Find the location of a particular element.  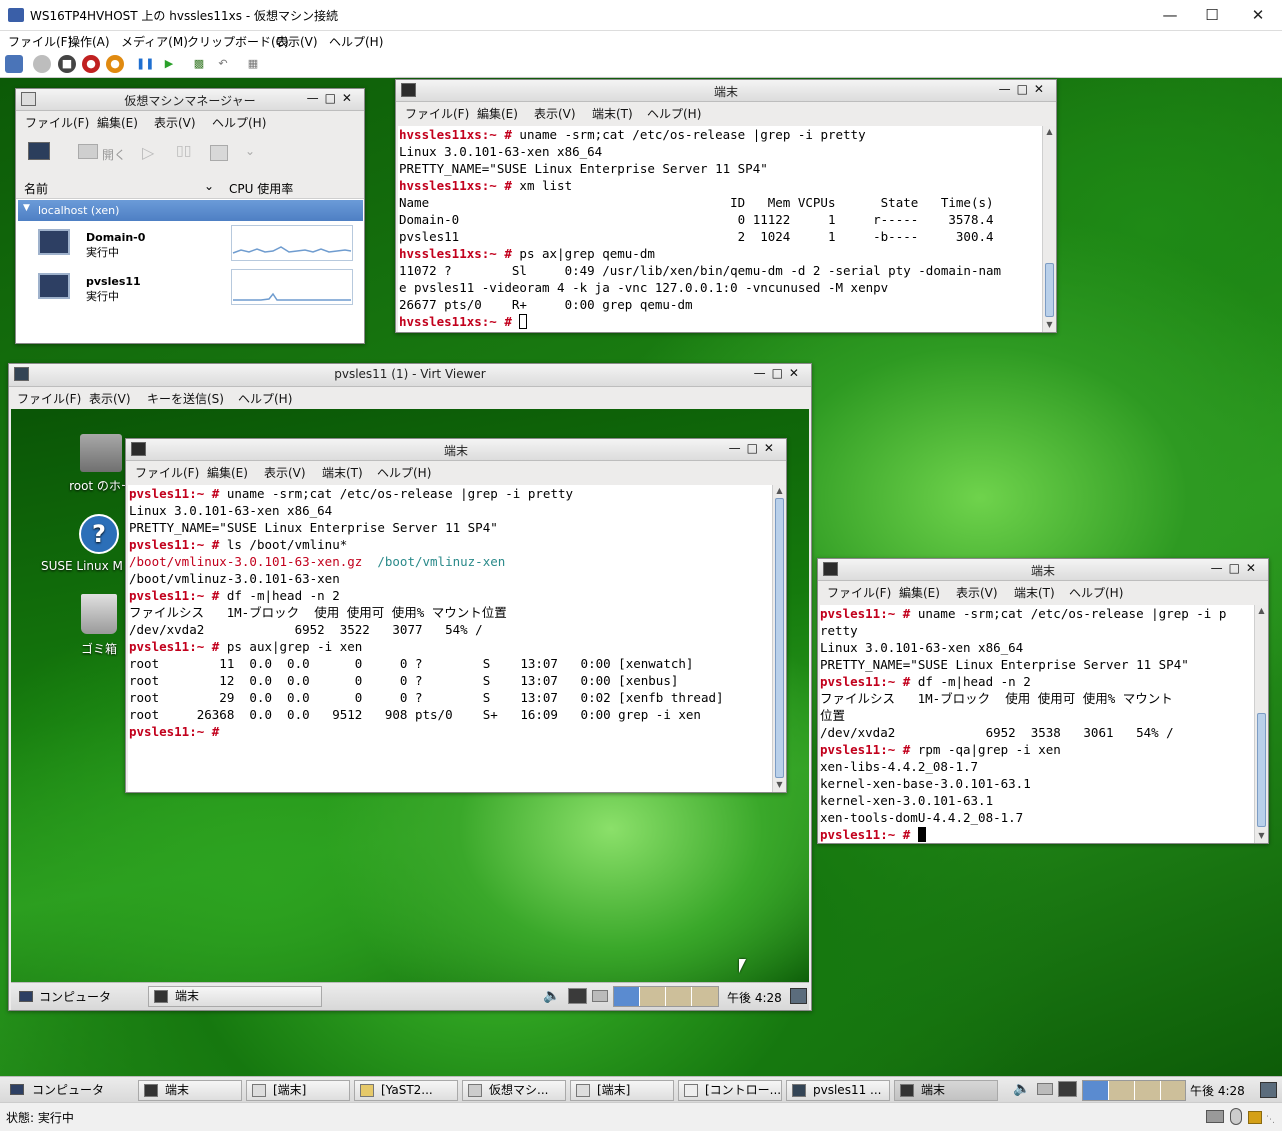

close-icon: ✕ is located at coordinates (1258, 15).